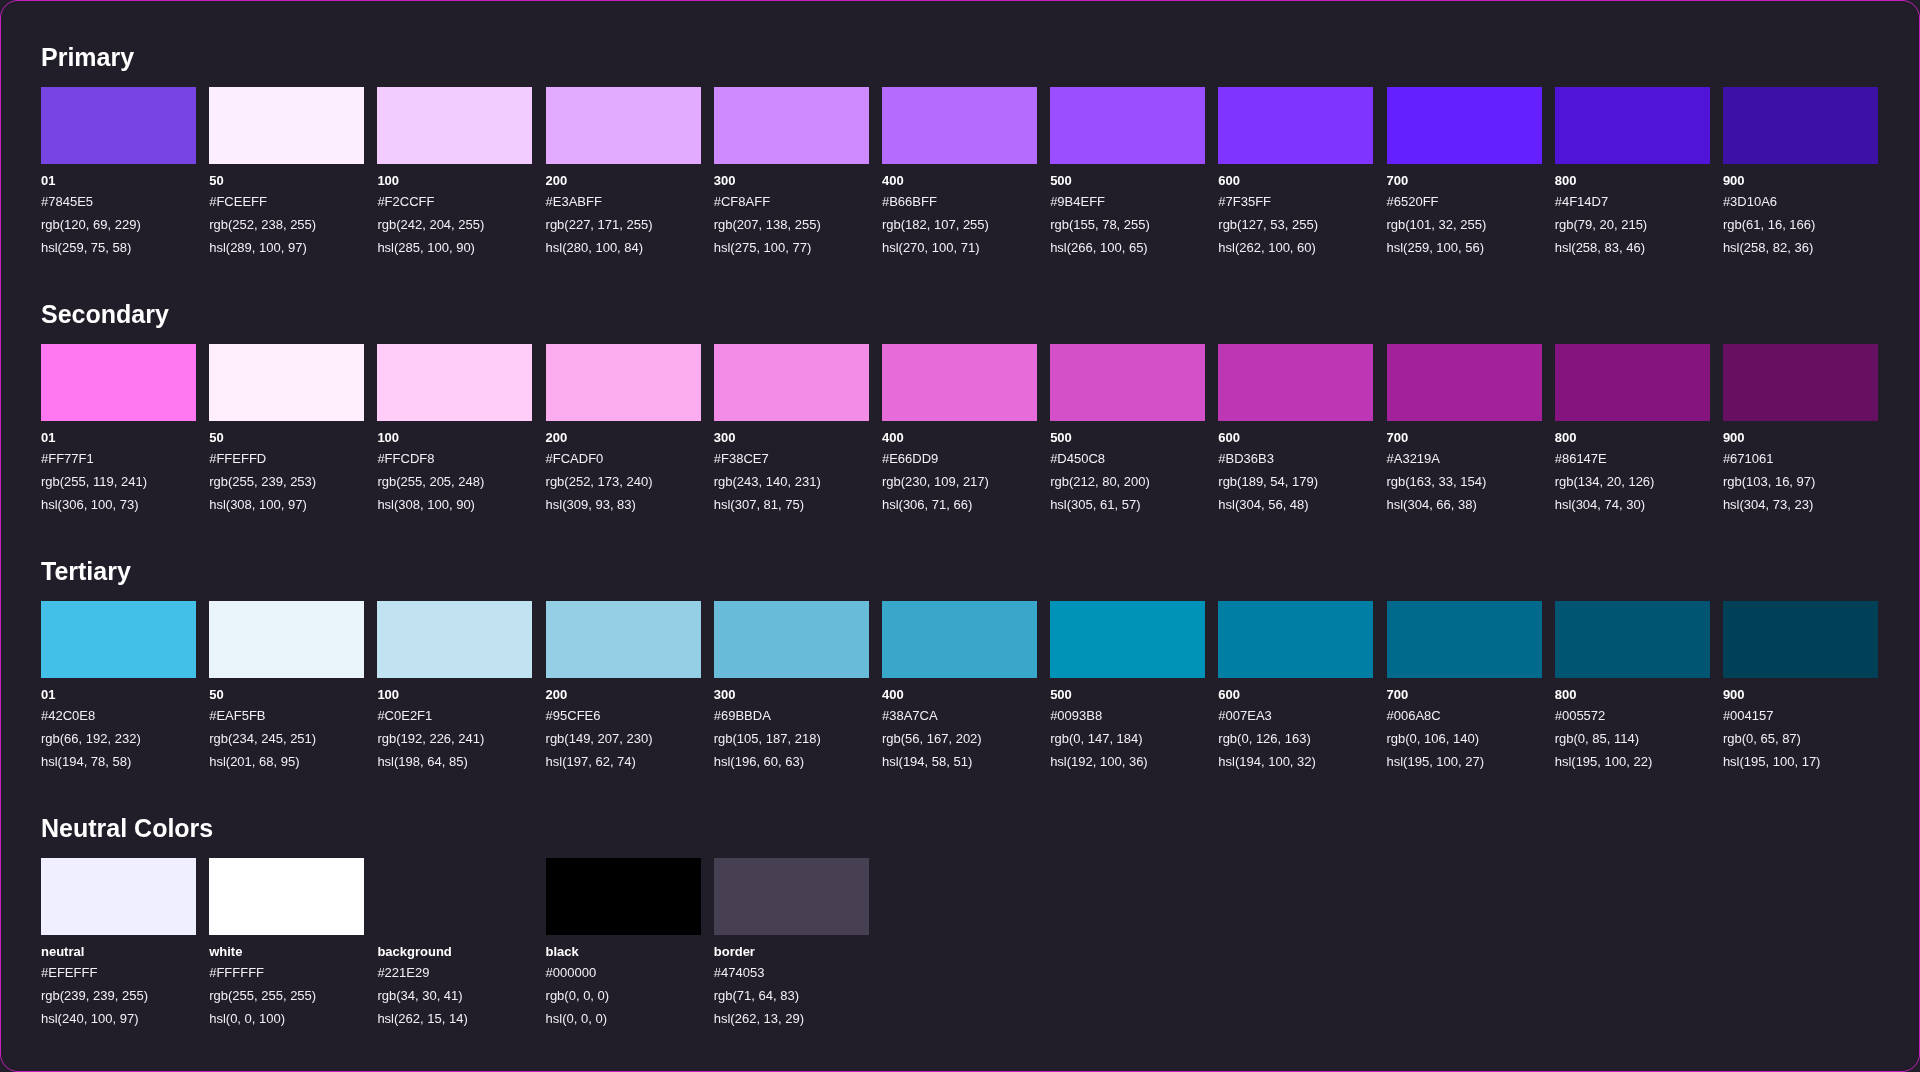 This screenshot has width=1920, height=1072. What do you see at coordinates (1436, 224) in the screenshot?
I see `rgb-value: rgb(101, 32, 255)` at bounding box center [1436, 224].